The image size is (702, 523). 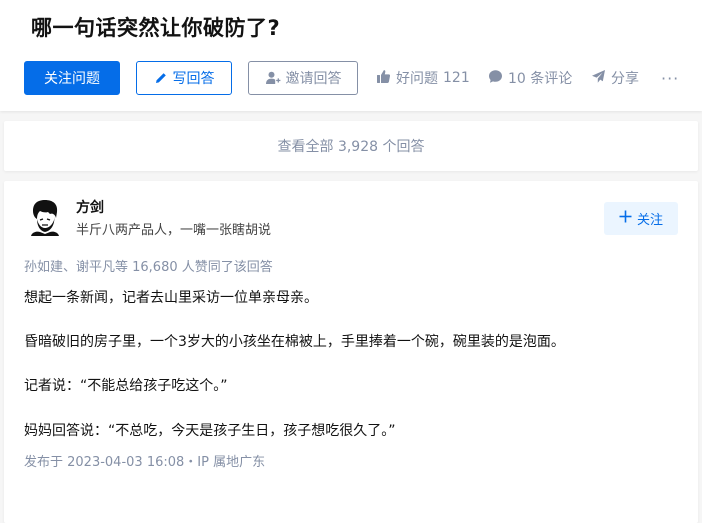 I want to click on follow-question-label: 关注问题, so click(x=72, y=79).